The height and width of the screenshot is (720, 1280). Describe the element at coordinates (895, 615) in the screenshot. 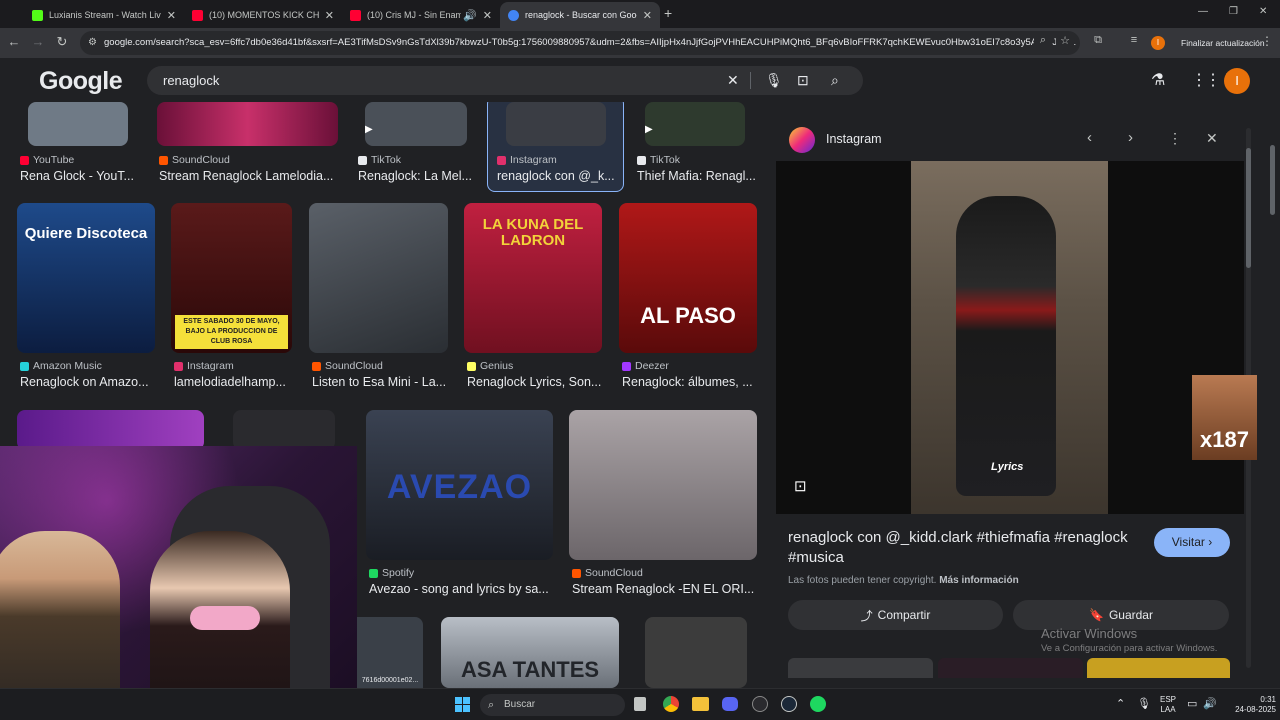

I see `share-button: ⤴ Compartir` at that location.